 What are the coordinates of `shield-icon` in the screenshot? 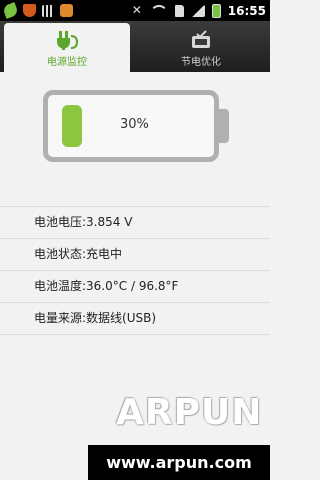 It's located at (29, 10).